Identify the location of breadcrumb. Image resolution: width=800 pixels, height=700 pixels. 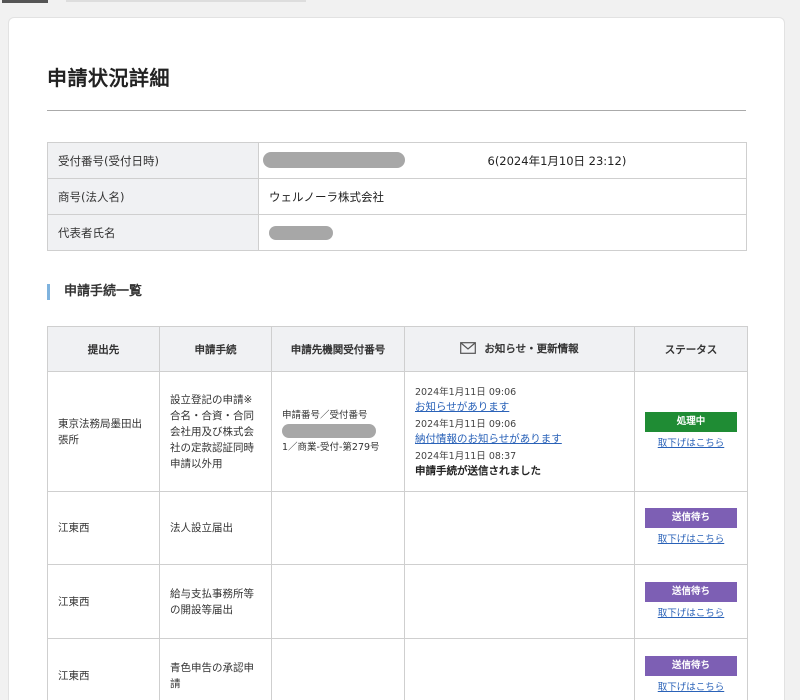
(186, 1).